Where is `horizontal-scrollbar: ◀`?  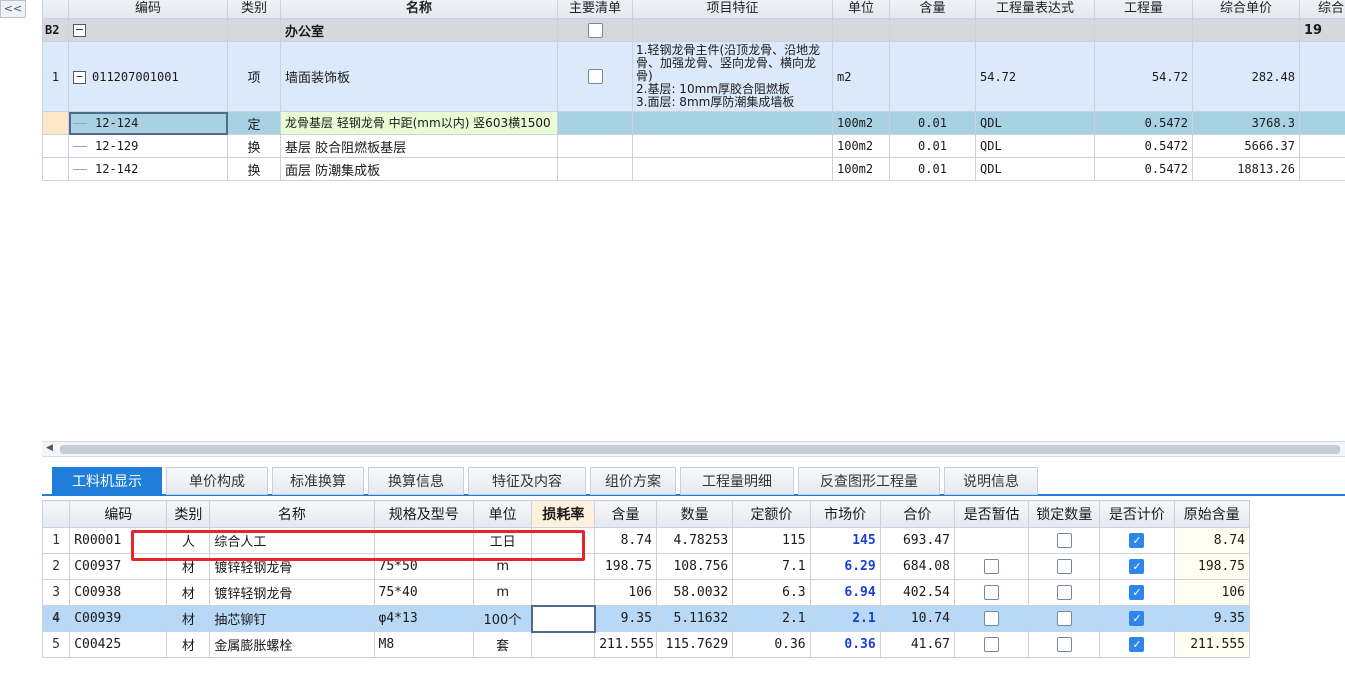
horizontal-scrollbar: ◀ is located at coordinates (693, 449).